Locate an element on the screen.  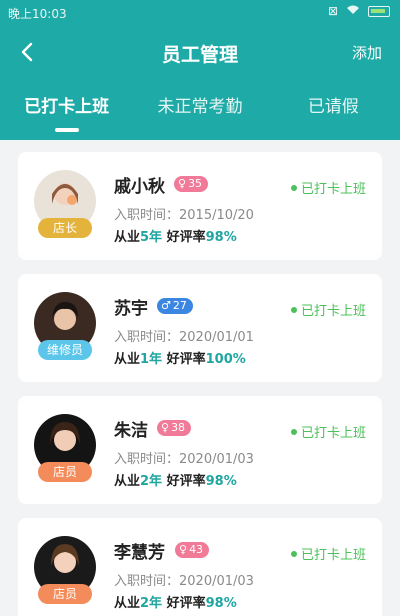
role-badge: 店长 is located at coordinates (65, 228).